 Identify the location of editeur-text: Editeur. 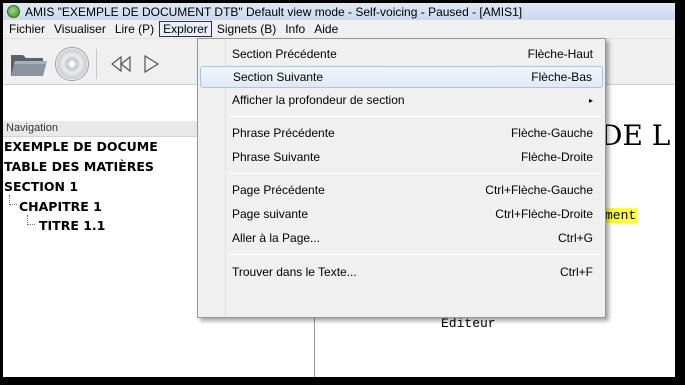
(468, 323).